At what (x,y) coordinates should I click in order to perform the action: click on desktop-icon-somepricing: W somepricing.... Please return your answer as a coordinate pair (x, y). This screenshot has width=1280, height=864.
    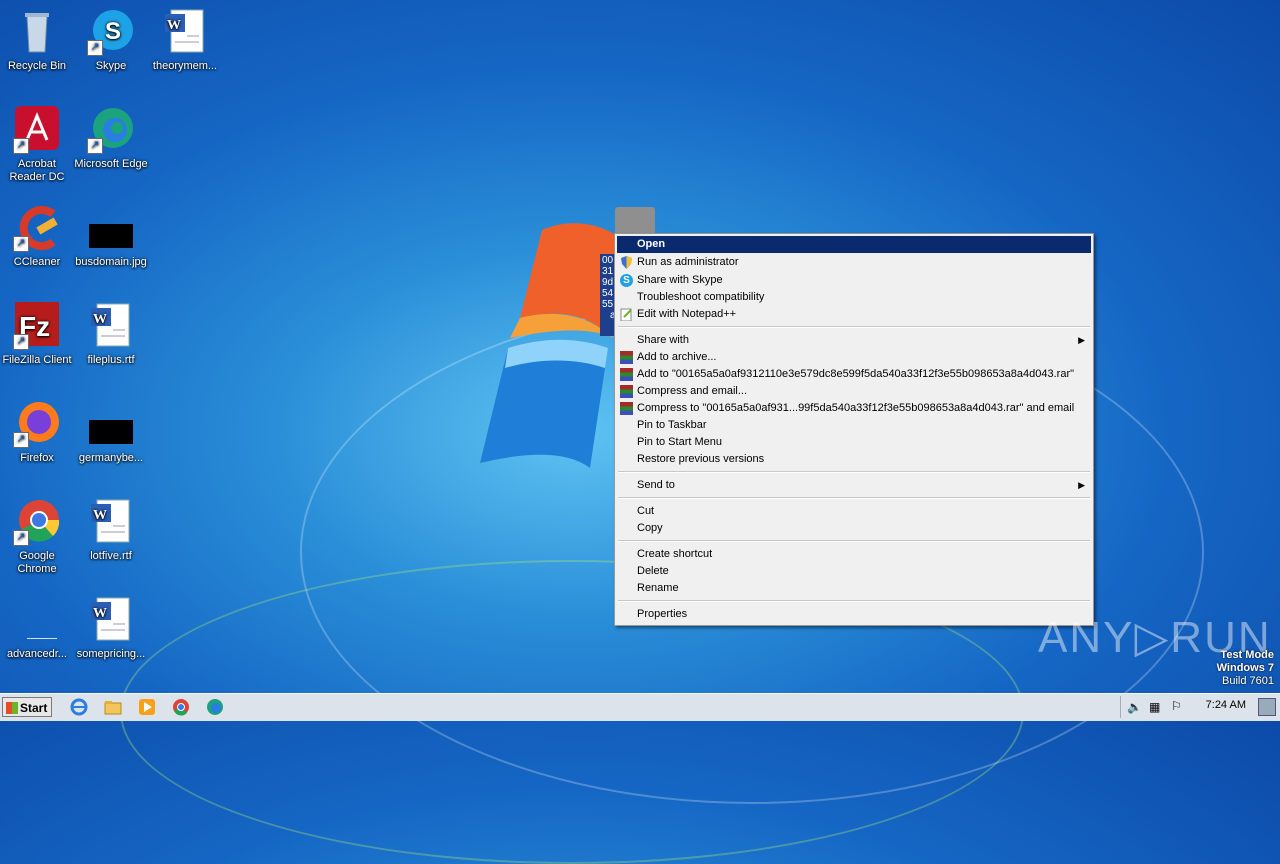
    Looking at the image, I should click on (111, 628).